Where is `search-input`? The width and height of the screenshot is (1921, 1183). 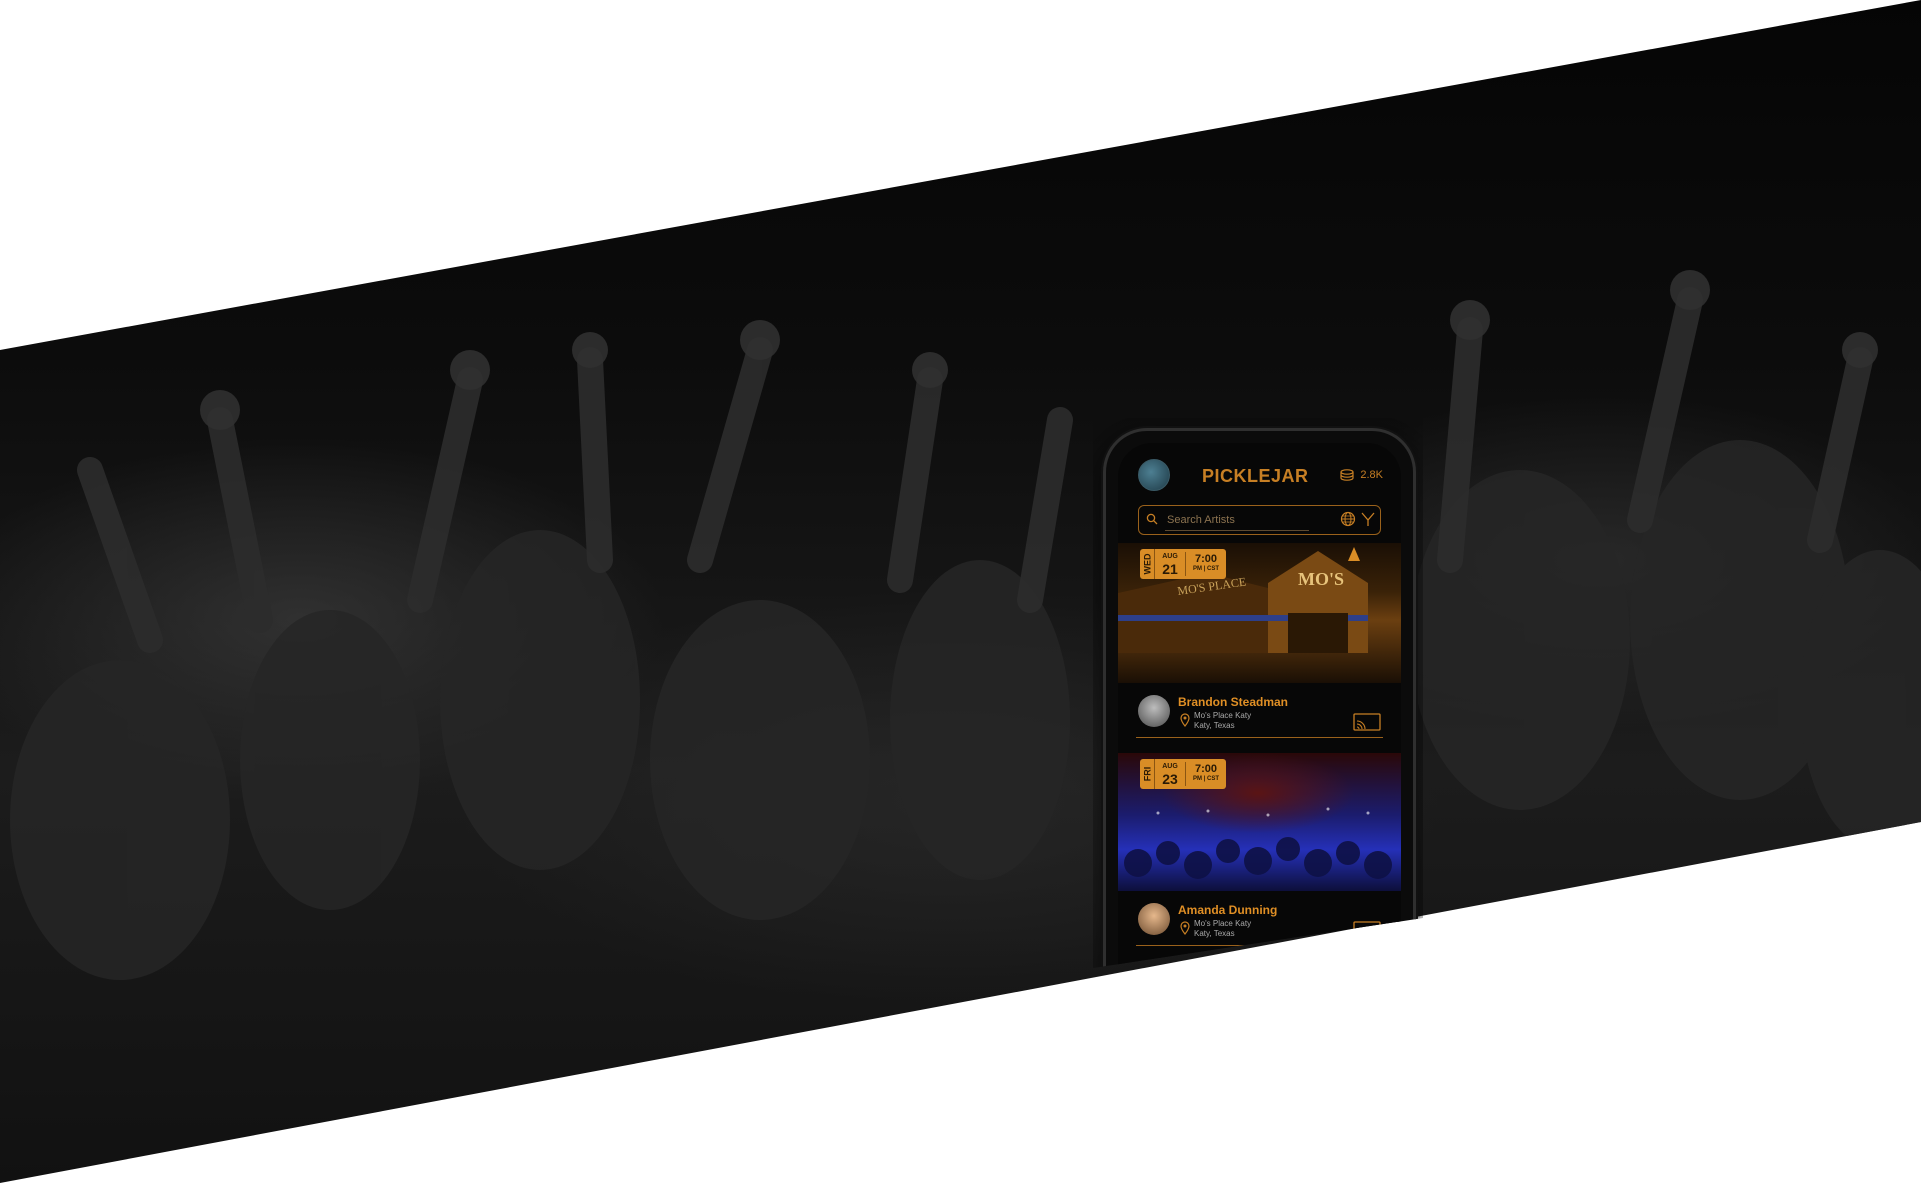 search-input is located at coordinates (1237, 520).